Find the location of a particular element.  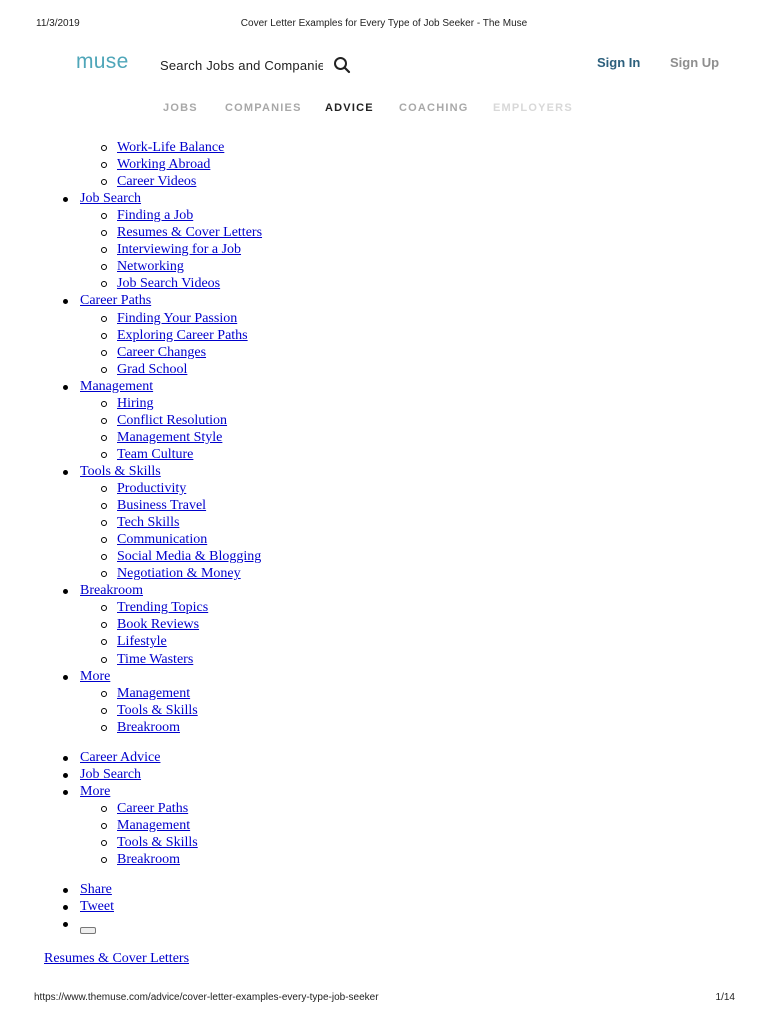

nav-coaching: COACHING is located at coordinates (434, 108).